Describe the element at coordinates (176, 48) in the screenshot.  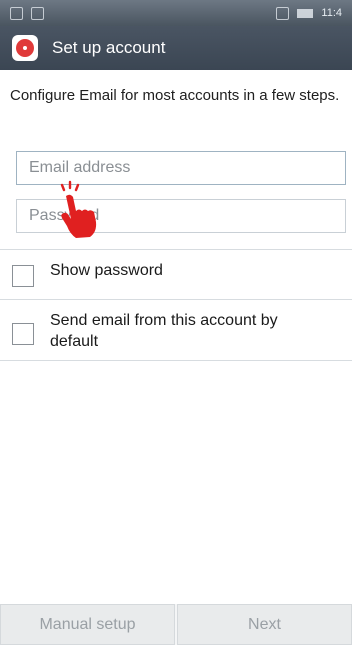
I see `action-bar: Set up account` at that location.